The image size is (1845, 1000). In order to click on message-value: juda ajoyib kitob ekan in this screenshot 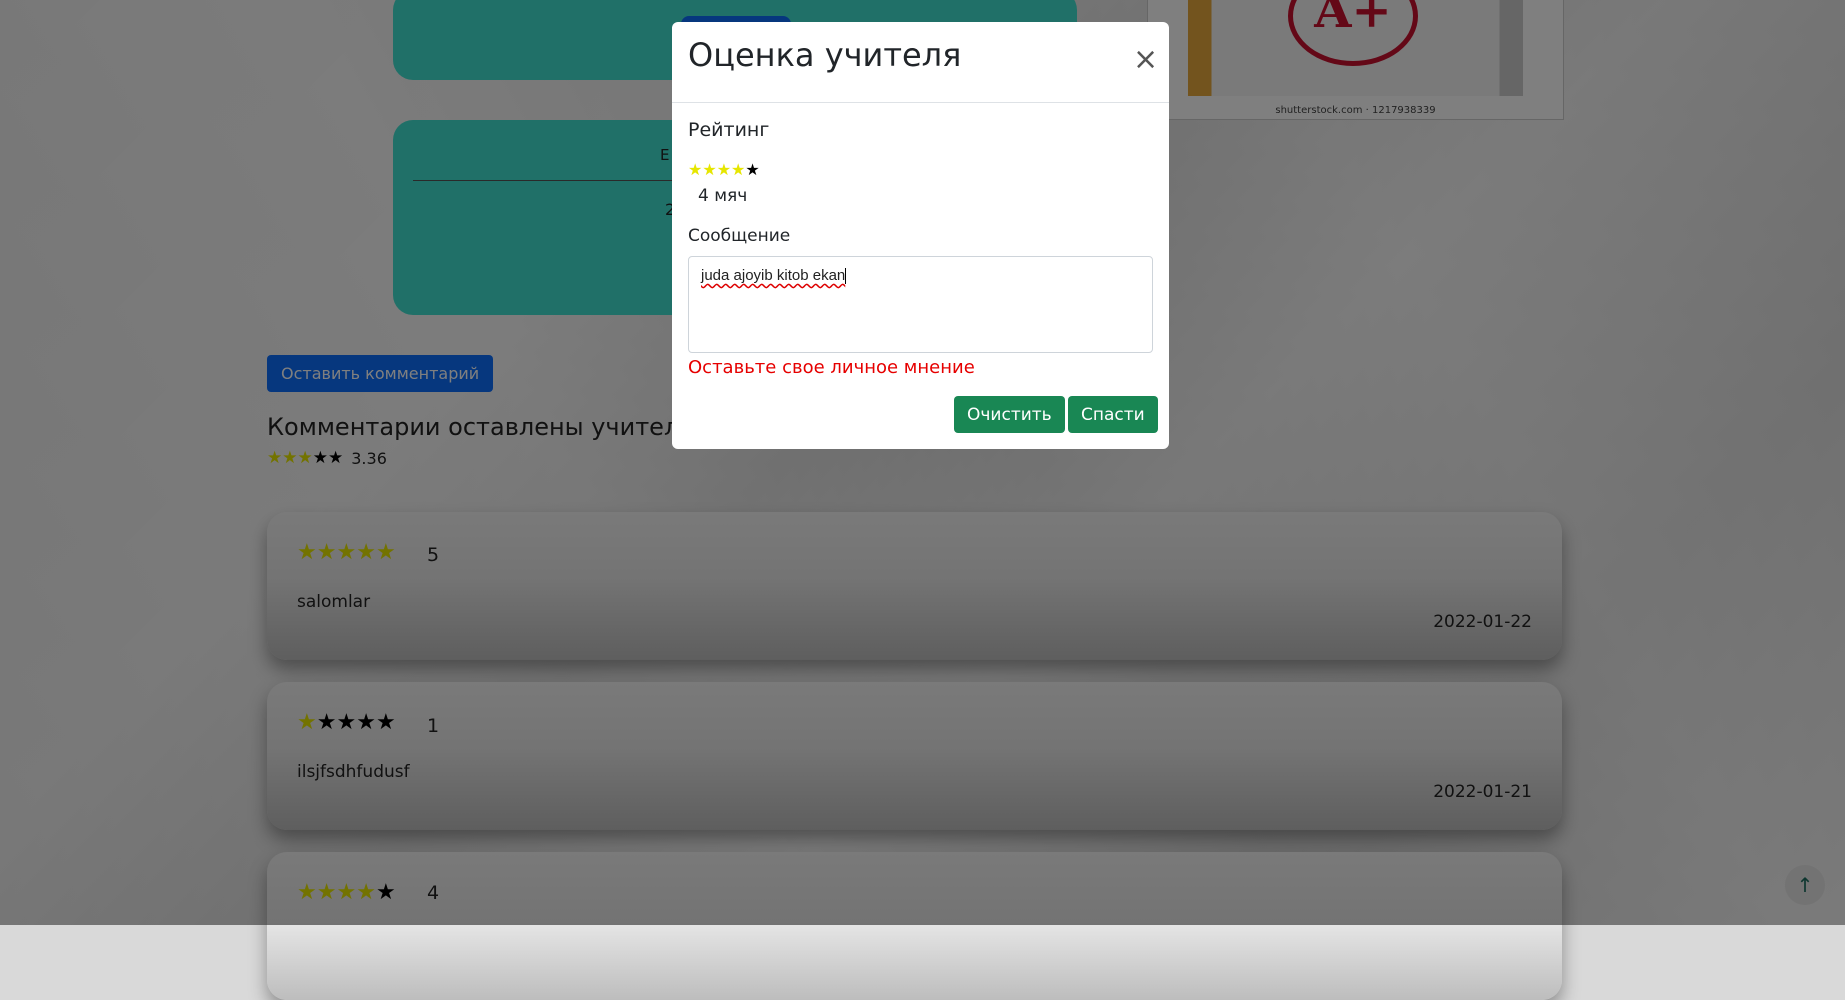, I will do `click(773, 275)`.